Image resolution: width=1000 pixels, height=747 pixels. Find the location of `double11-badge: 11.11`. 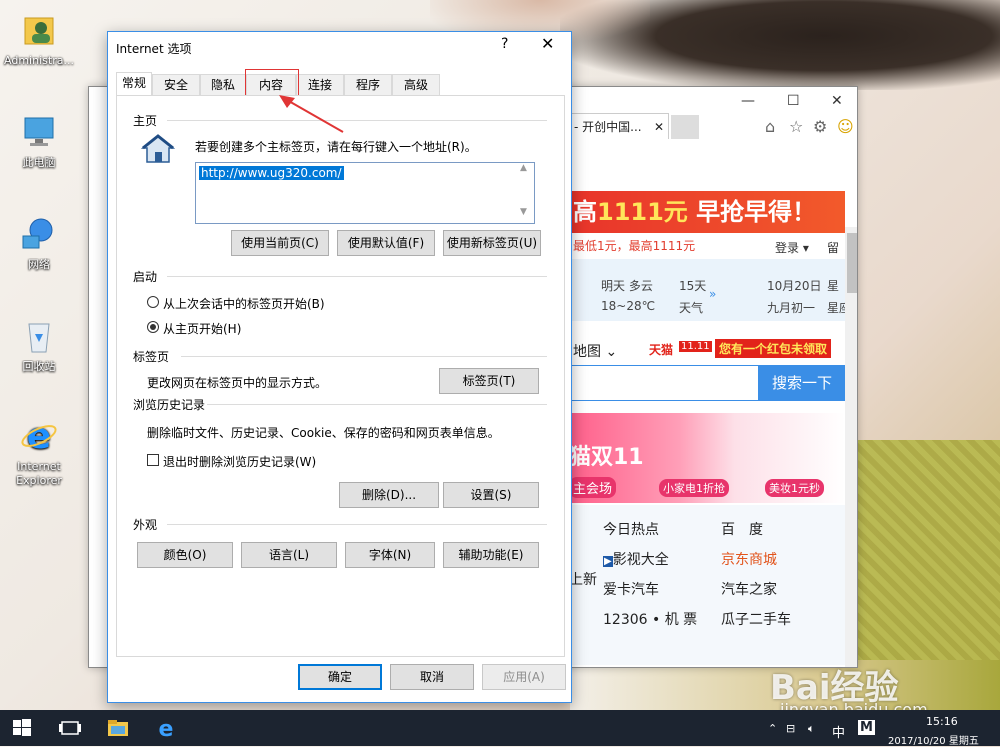

double11-badge: 11.11 is located at coordinates (695, 346).